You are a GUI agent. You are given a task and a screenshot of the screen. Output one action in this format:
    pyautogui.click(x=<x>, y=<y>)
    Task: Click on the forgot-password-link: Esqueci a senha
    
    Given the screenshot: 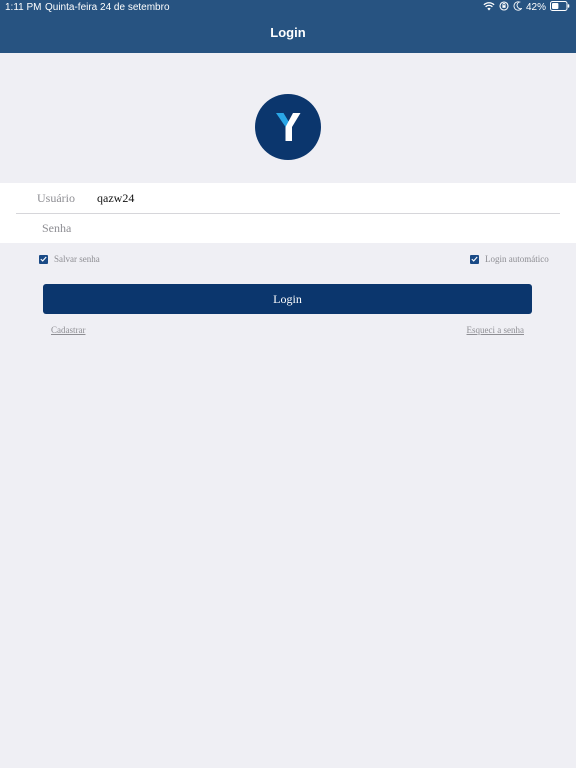 What is the action you would take?
    pyautogui.click(x=495, y=330)
    